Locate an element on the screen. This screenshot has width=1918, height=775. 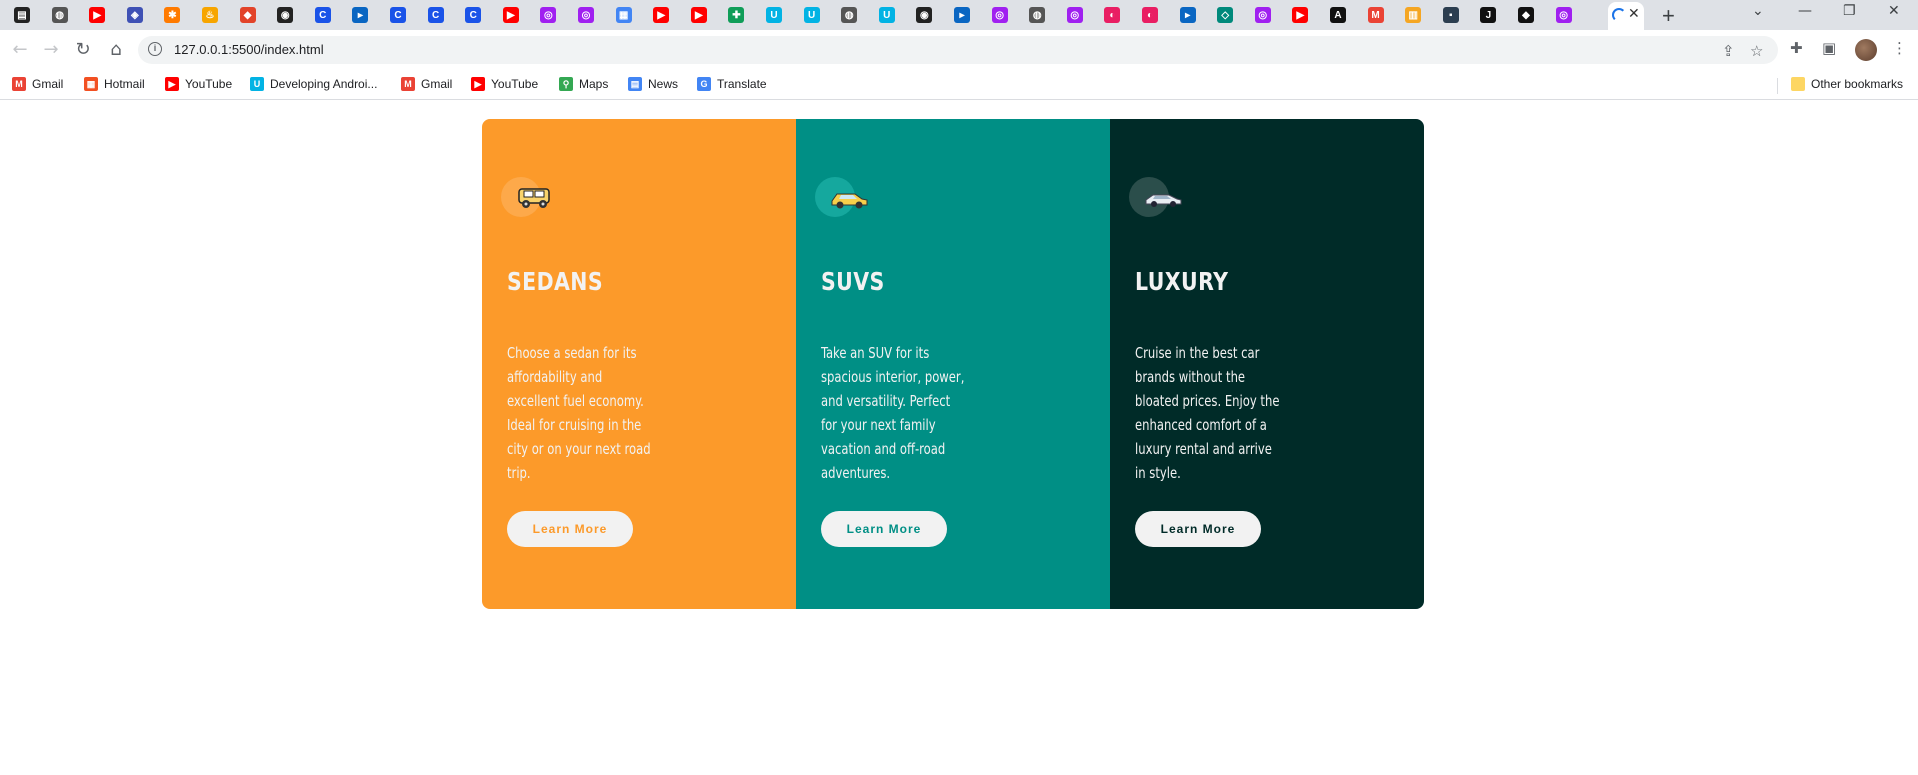
gitlab-tab-icon: ◆ is located at coordinates (247, 15).